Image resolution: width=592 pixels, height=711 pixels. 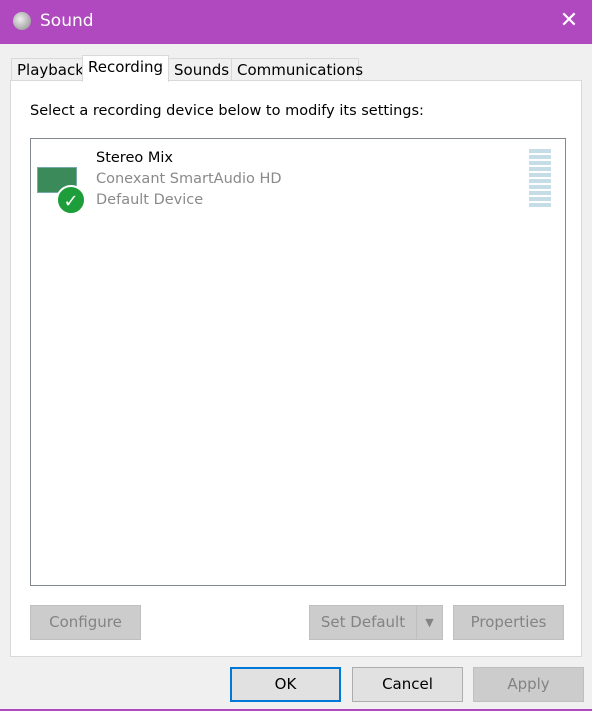 I want to click on level-meter, so click(x=540, y=179).